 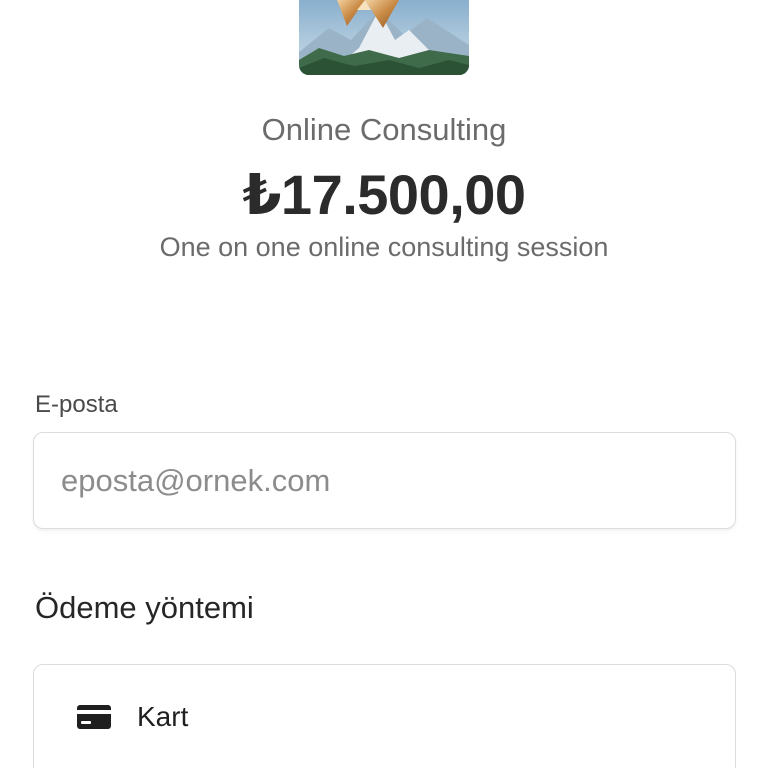 I want to click on payment-option-card: Kart, so click(x=132, y=717).